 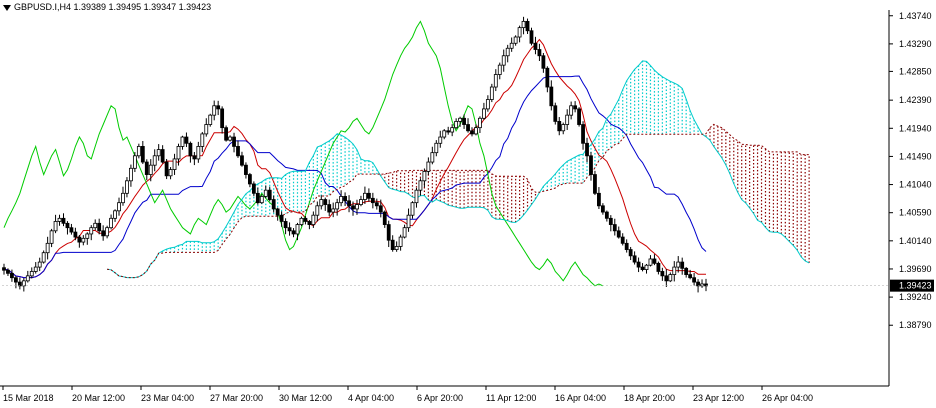 I want to click on time-tick-label: 30 Mar 12:00, so click(x=305, y=398).